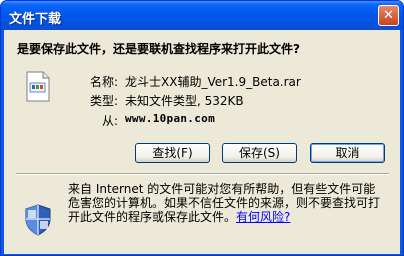 Image resolution: width=404 pixels, height=256 pixels. What do you see at coordinates (38, 220) in the screenshot?
I see `shield-icon` at bounding box center [38, 220].